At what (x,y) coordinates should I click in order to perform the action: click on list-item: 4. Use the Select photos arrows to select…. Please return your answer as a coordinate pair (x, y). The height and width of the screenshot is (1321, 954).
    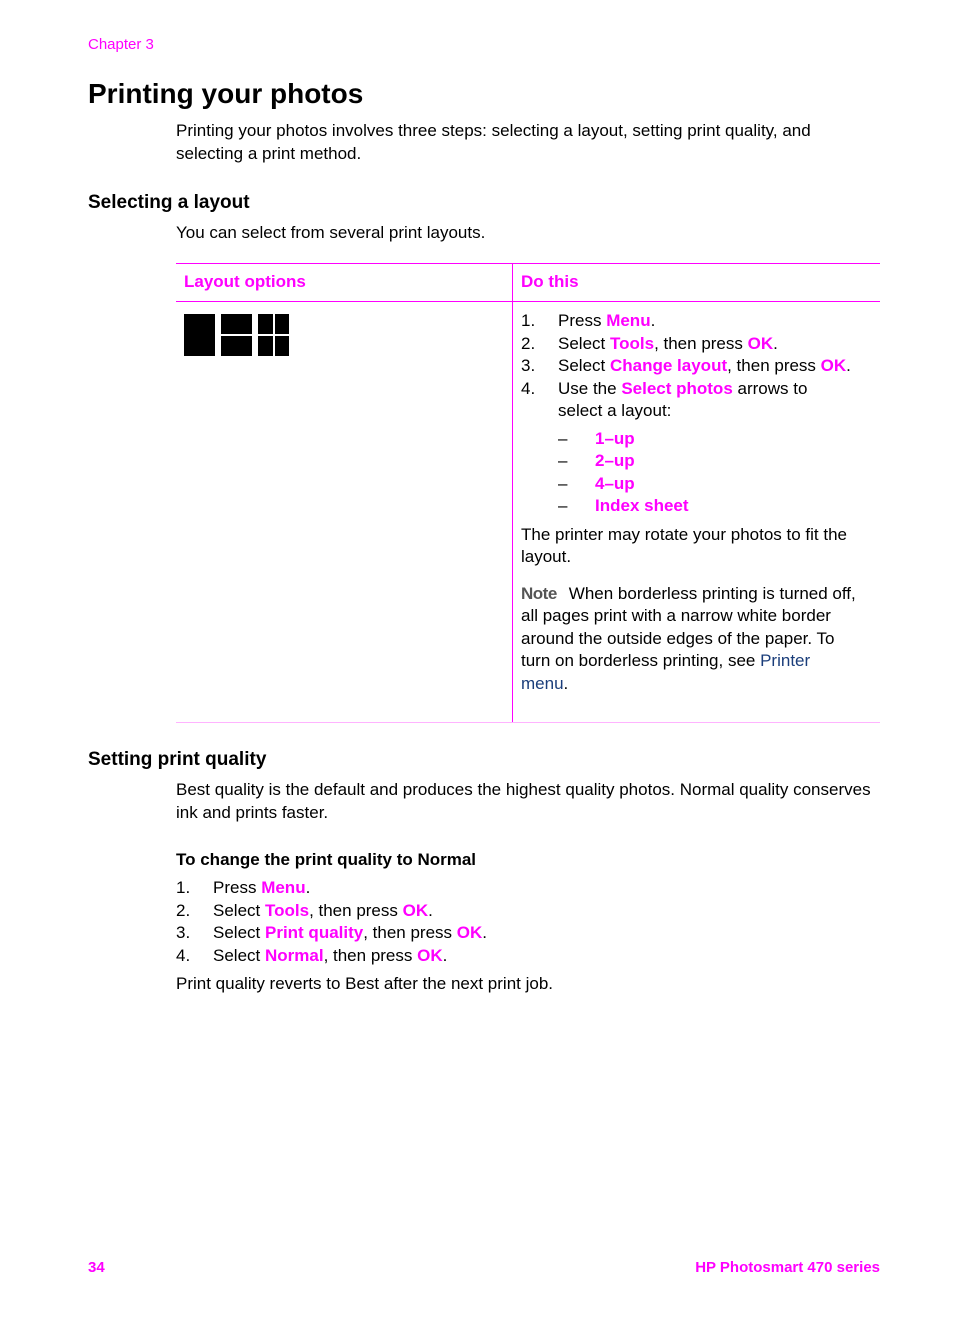
    Looking at the image, I should click on (688, 448).